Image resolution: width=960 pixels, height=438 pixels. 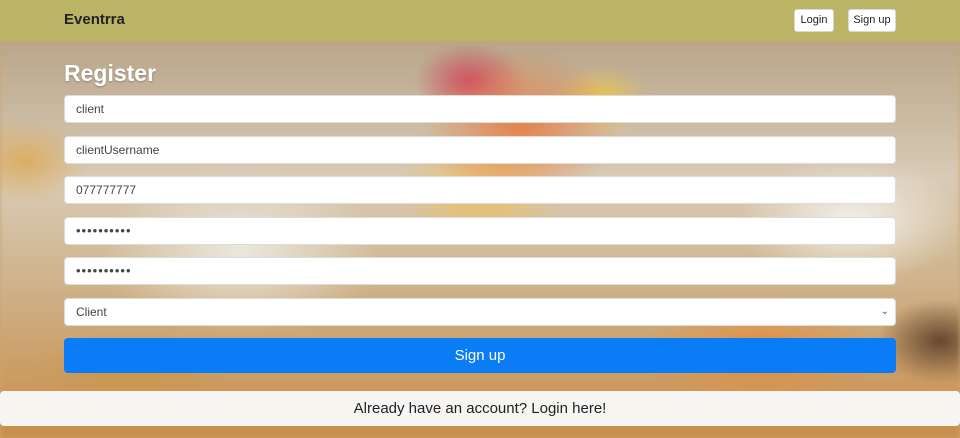 I want to click on confirm-password-input: ••••••••••, so click(x=480, y=271).